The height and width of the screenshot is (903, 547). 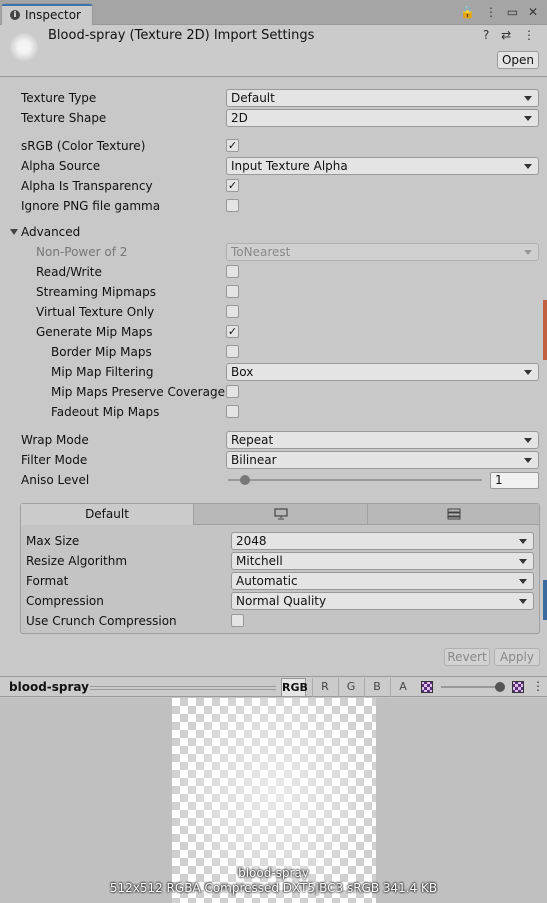 I want to click on header-title: Blood-spray (Texture 2D) Import Settings, so click(x=181, y=35).